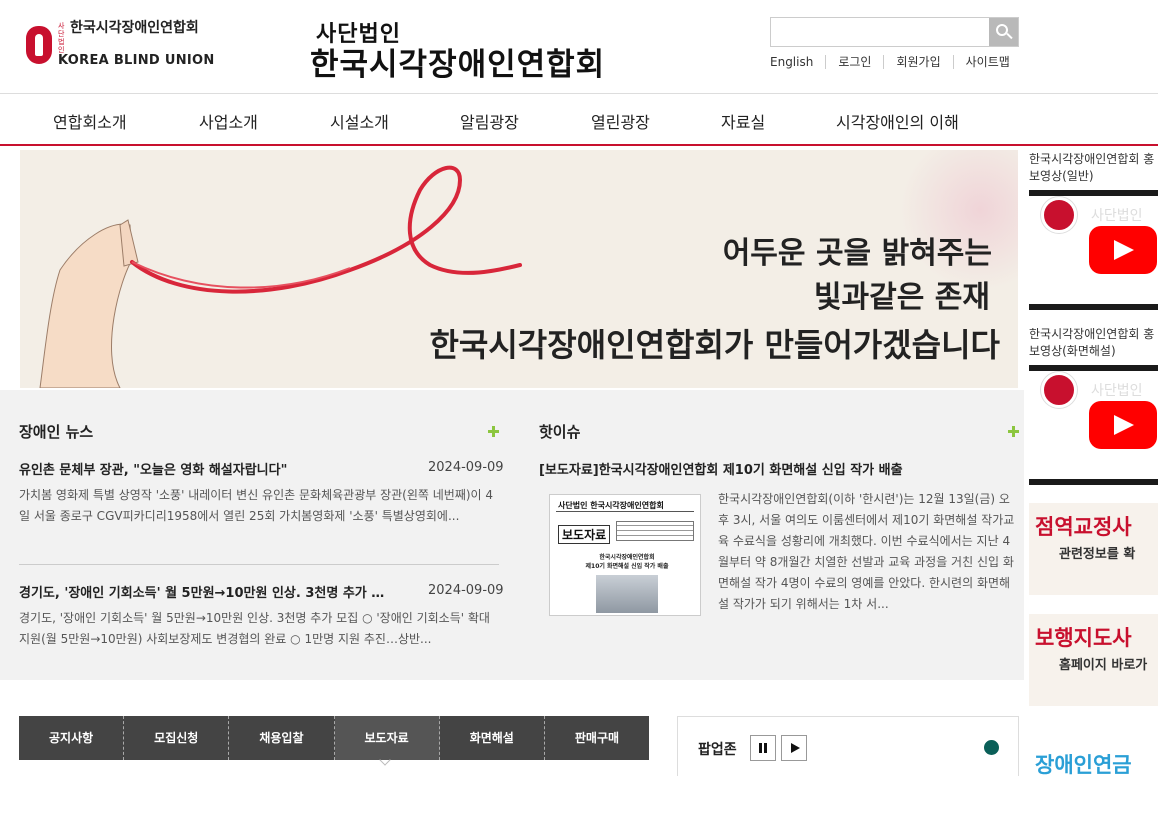 This screenshot has width=1158, height=817. What do you see at coordinates (743, 121) in the screenshot?
I see `nav-item-archive: 자료실` at bounding box center [743, 121].